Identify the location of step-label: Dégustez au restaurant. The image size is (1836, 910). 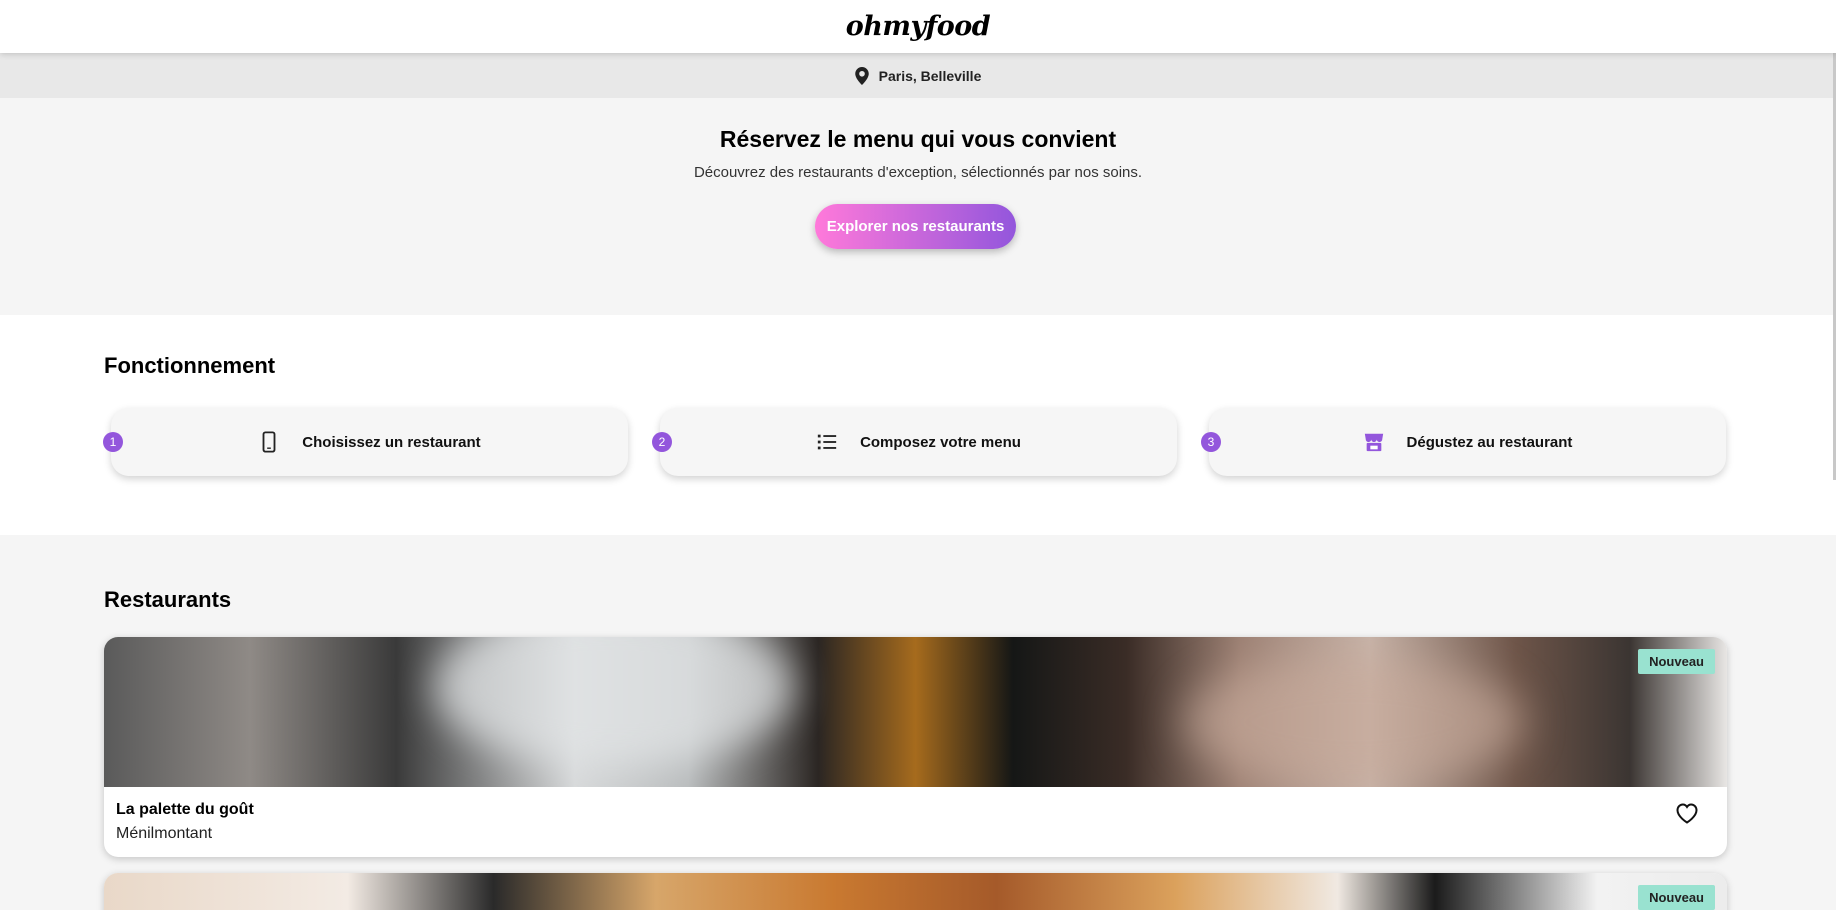
(1489, 442).